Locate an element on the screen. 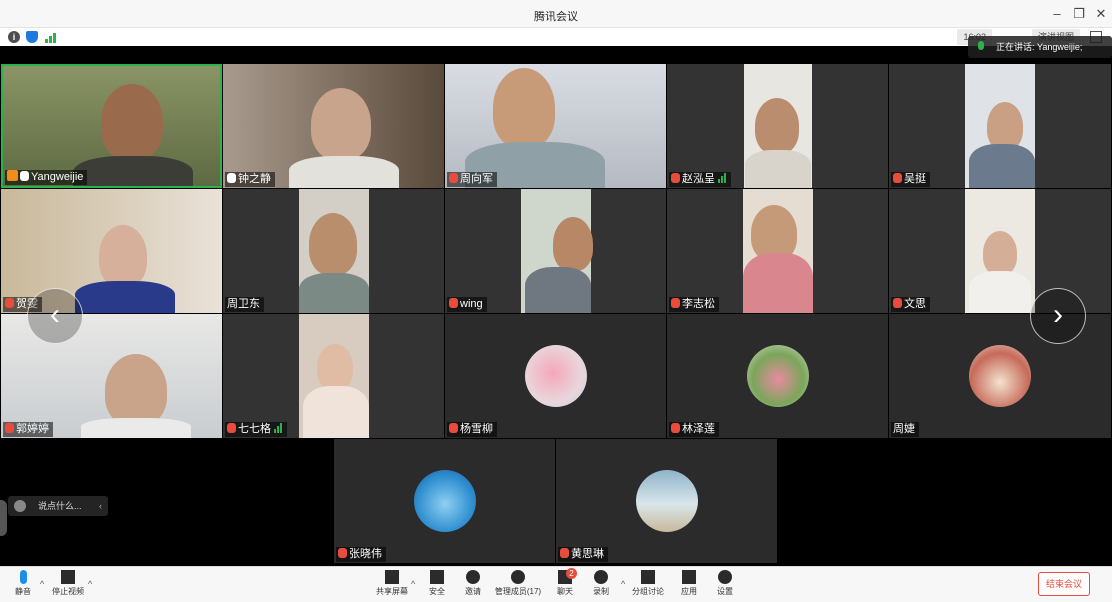 The width and height of the screenshot is (1112, 602). avatar-tile: 黄思琳 is located at coordinates (666, 501).